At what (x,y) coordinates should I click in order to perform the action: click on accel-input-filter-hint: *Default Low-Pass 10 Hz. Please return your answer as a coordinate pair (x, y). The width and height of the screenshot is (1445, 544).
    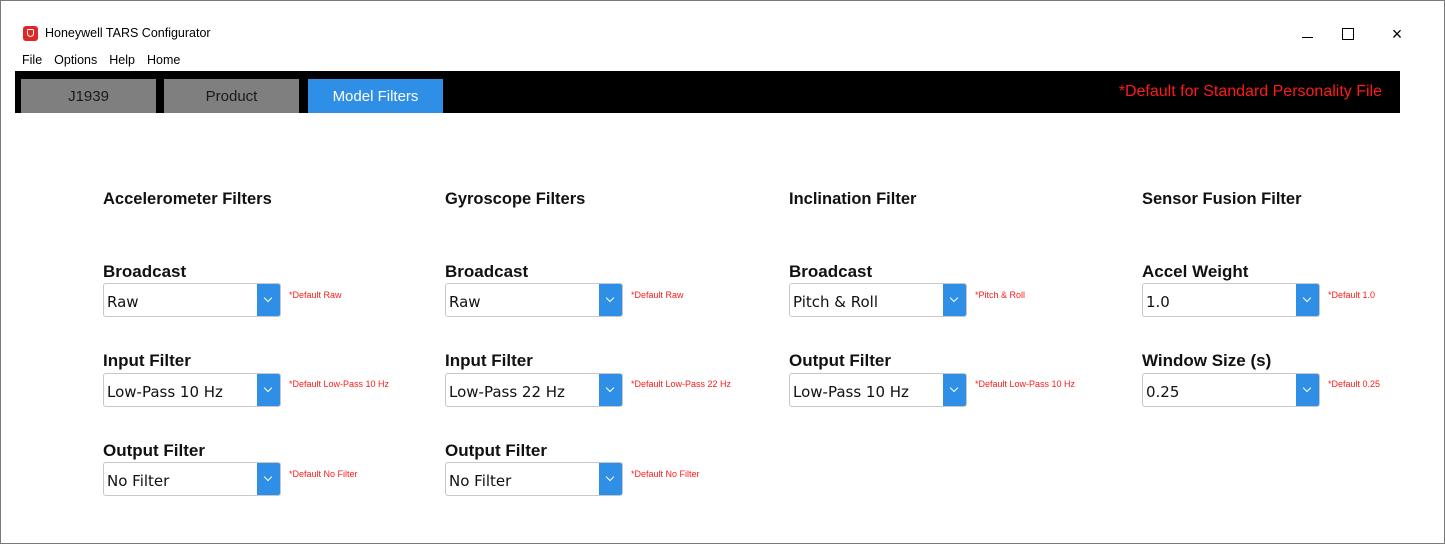
    Looking at the image, I should click on (339, 384).